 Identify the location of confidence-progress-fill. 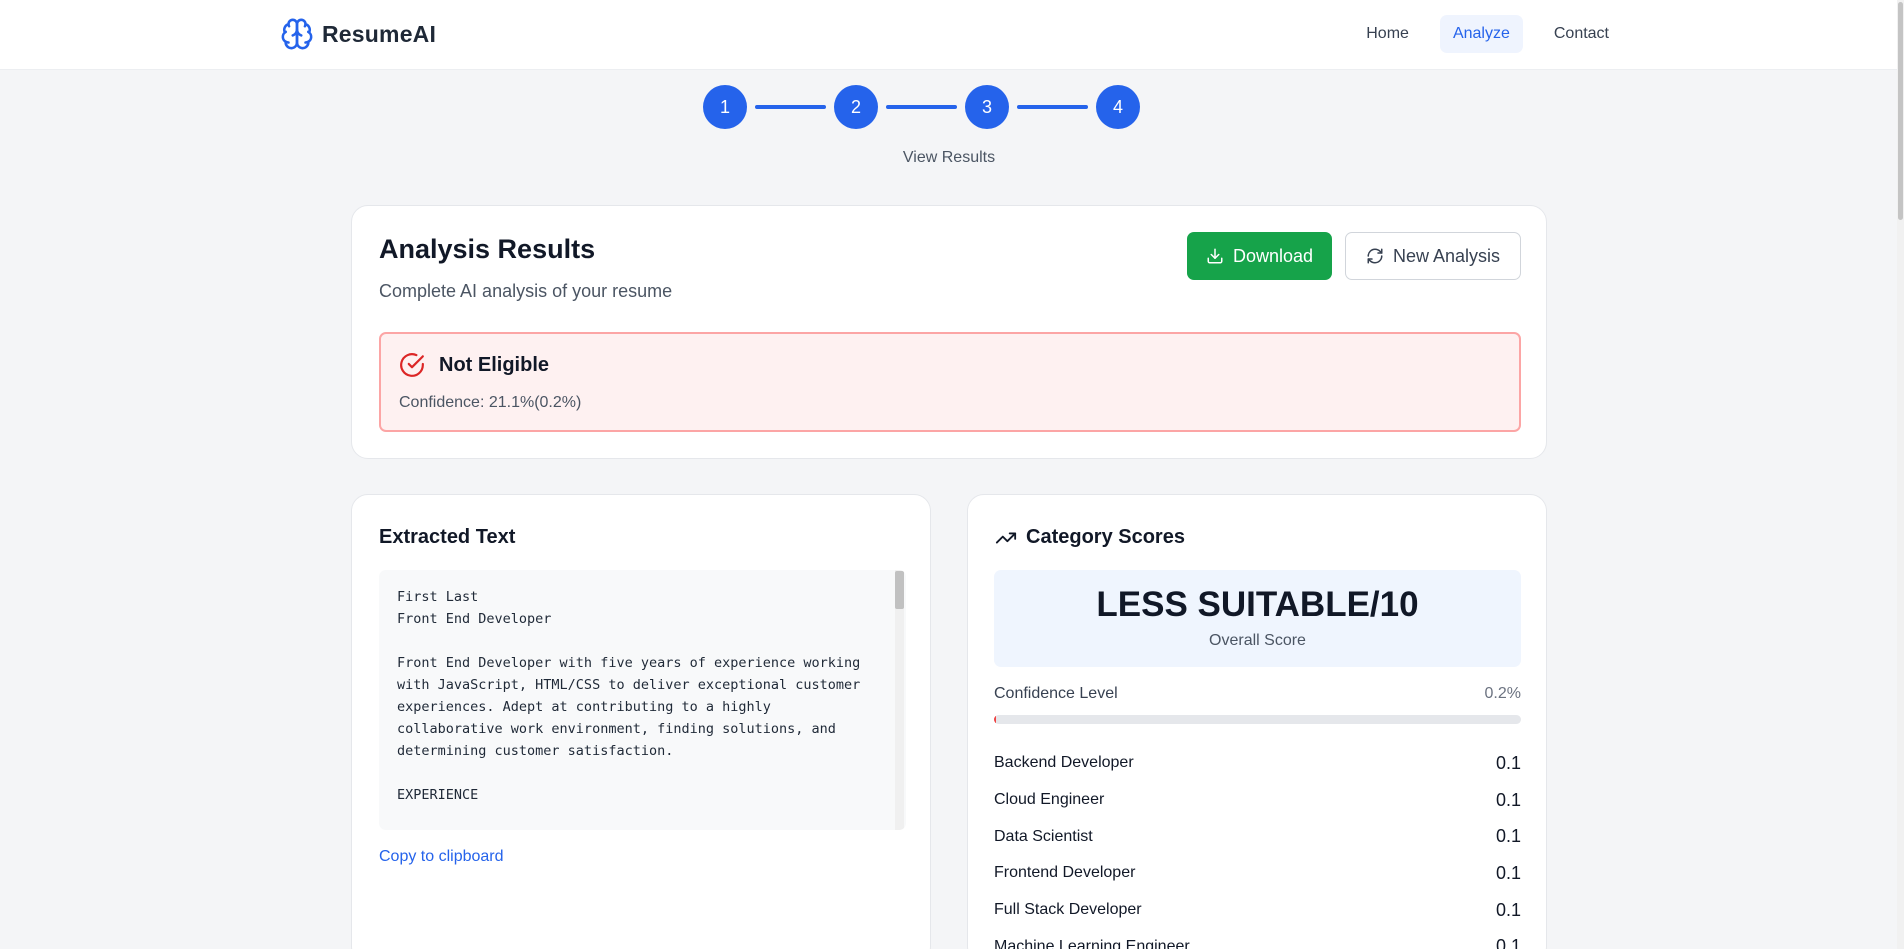
(995, 719).